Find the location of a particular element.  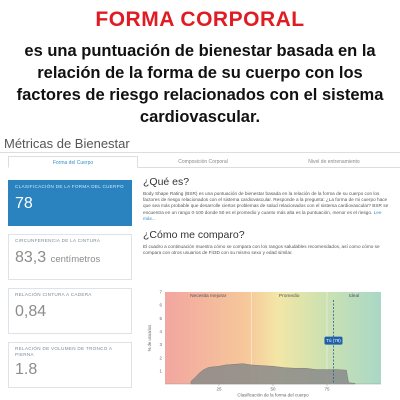

title-divider is located at coordinates (200, 152).